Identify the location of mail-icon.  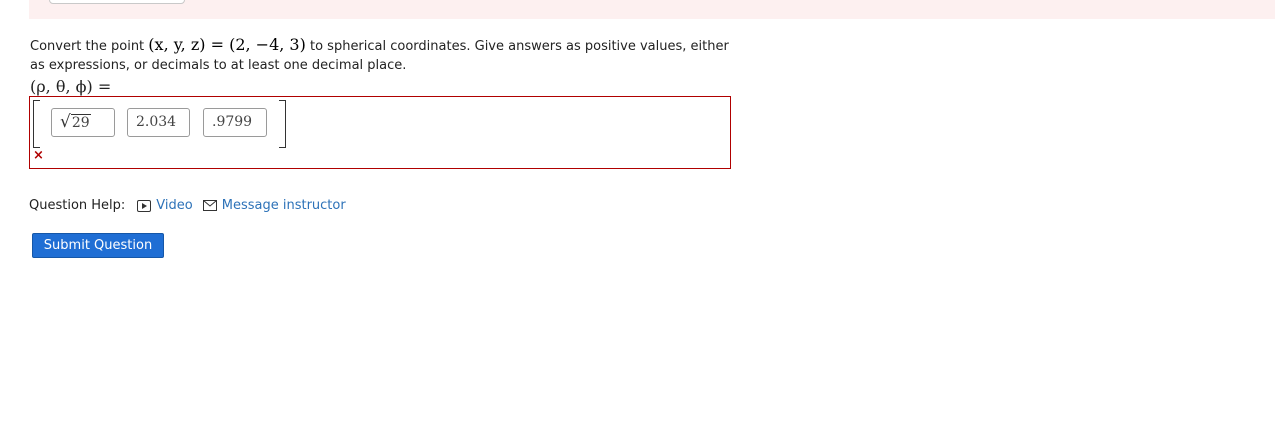
(209, 205).